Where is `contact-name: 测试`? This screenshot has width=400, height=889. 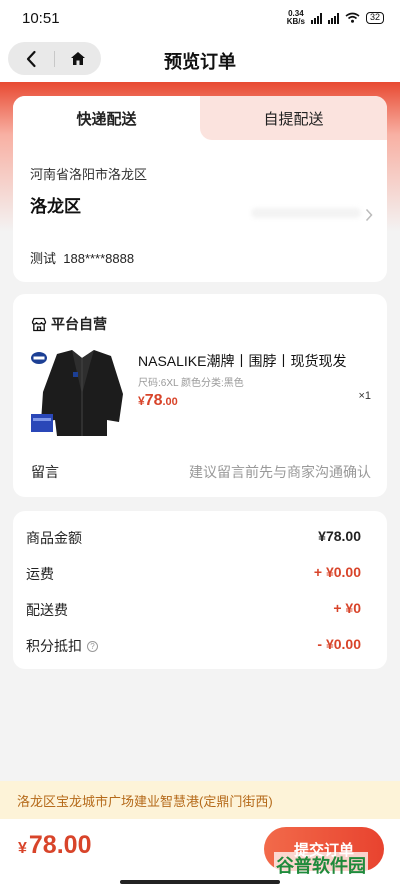
contact-name: 测试 is located at coordinates (43, 258).